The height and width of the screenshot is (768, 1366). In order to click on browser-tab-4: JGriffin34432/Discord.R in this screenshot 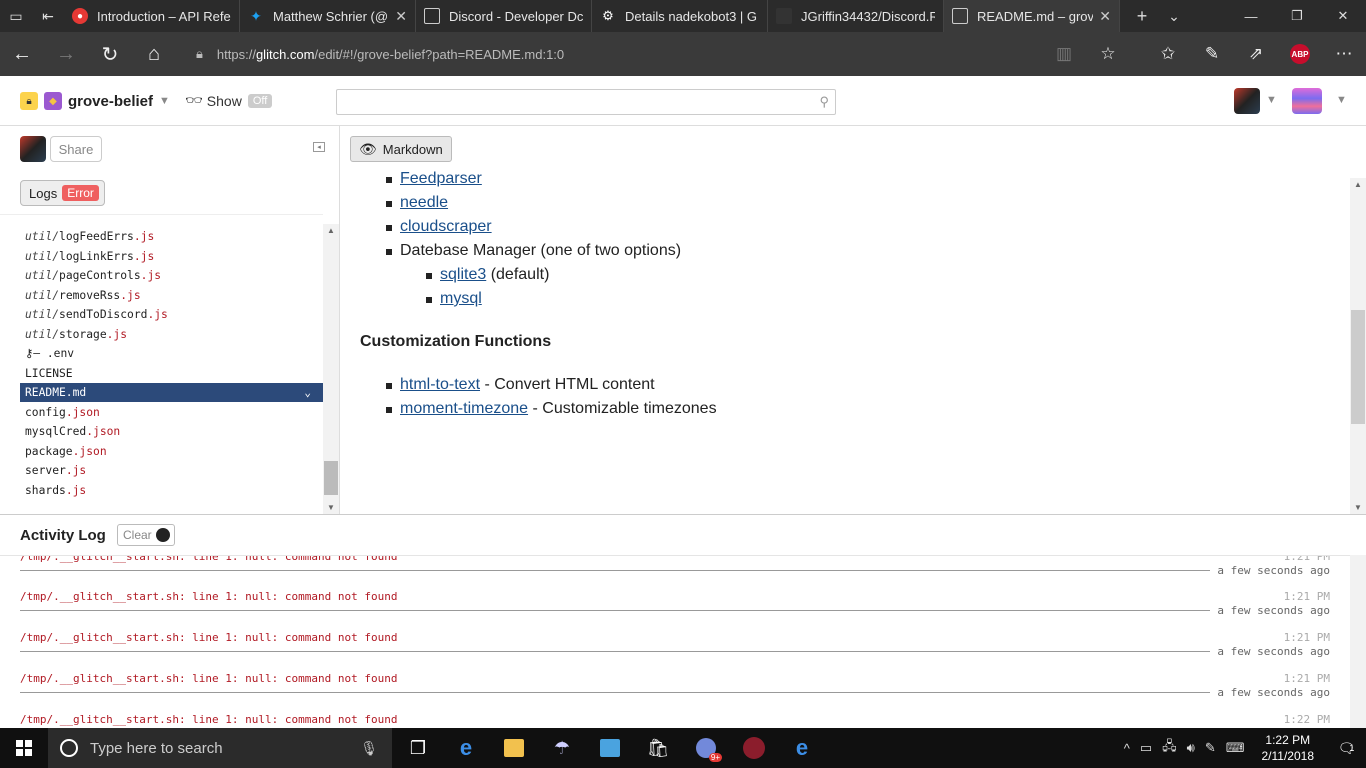, I will do `click(856, 16)`.